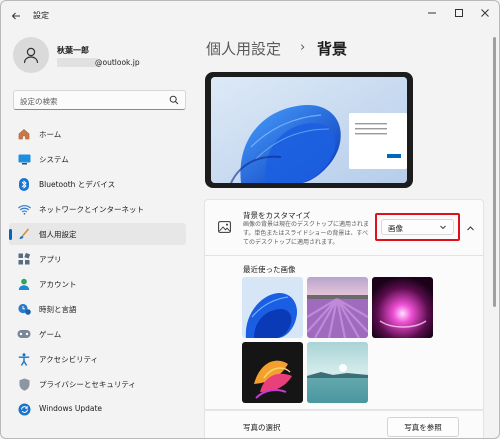  What do you see at coordinates (97, 259) in the screenshot?
I see `sidebar-item-apps: アプリ` at bounding box center [97, 259].